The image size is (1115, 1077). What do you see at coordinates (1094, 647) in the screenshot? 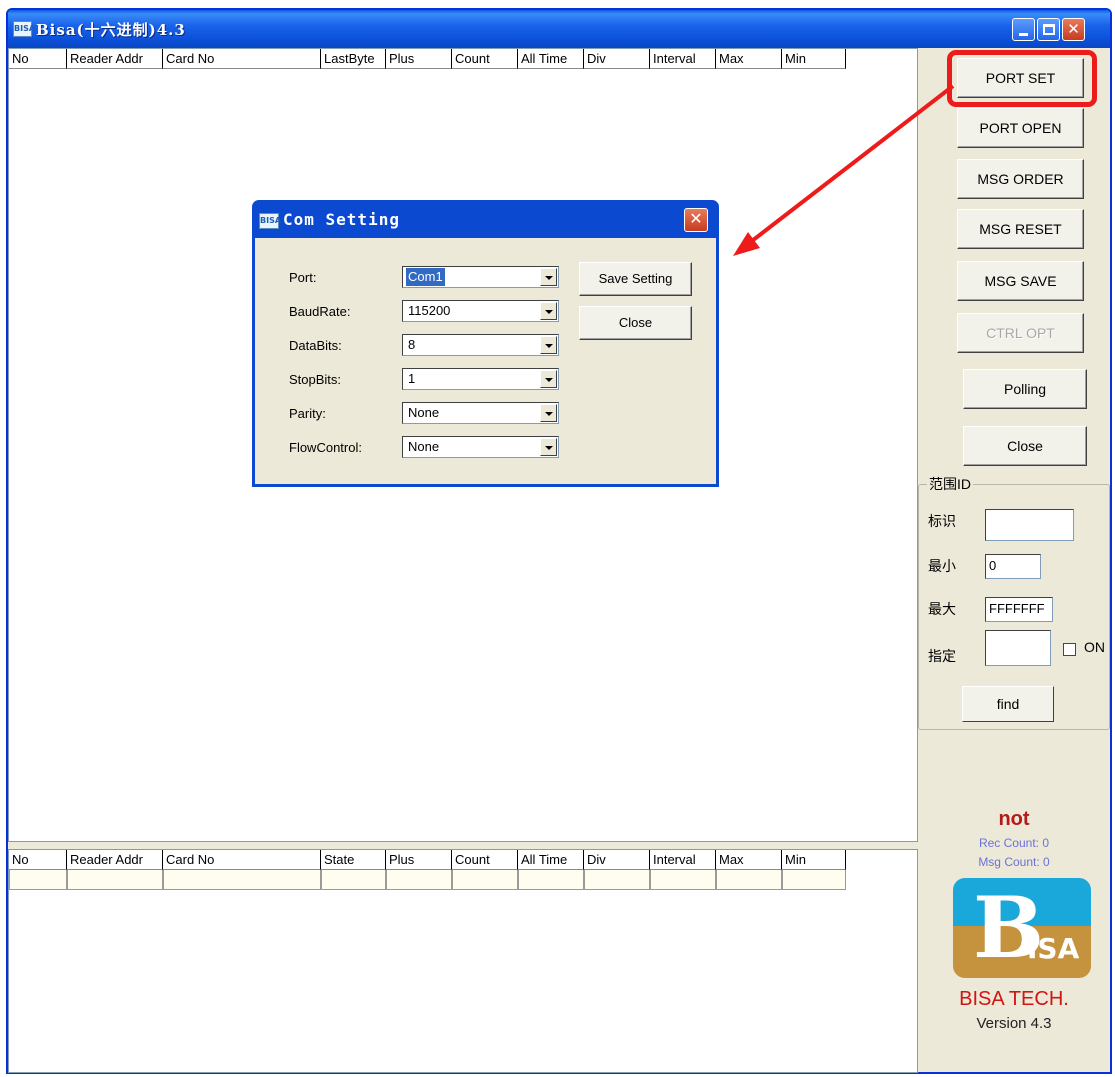
I see `on-label: ON` at bounding box center [1094, 647].